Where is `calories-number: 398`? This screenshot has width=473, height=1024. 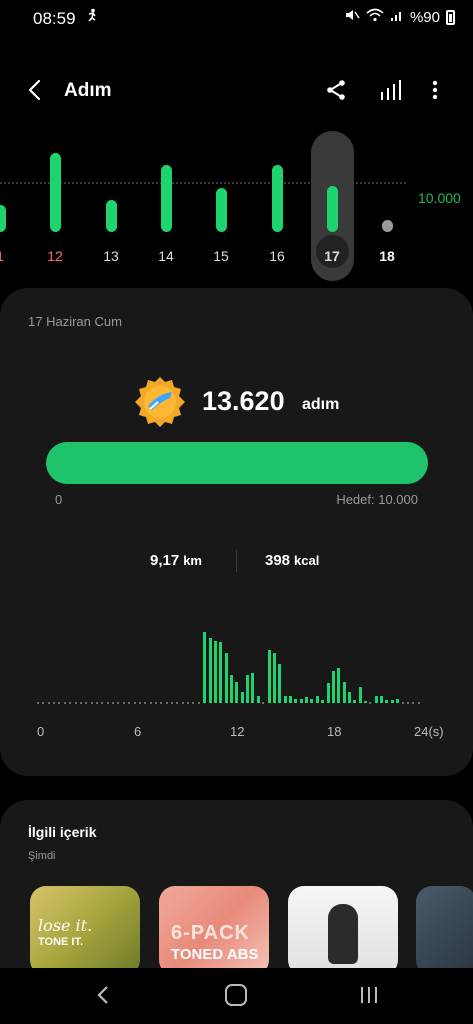 calories-number: 398 is located at coordinates (278, 560).